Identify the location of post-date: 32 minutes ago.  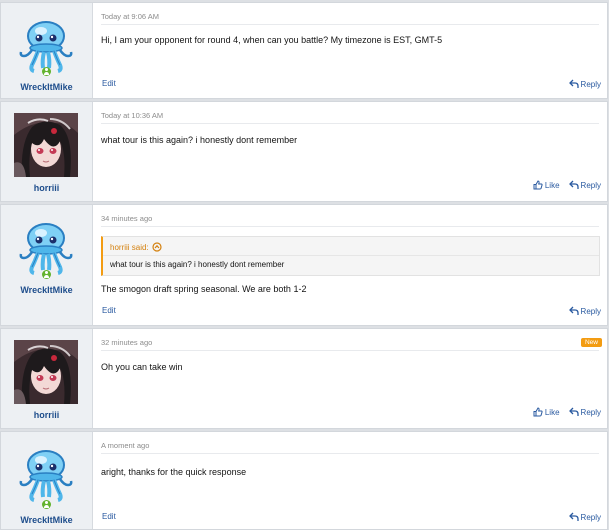
(126, 342).